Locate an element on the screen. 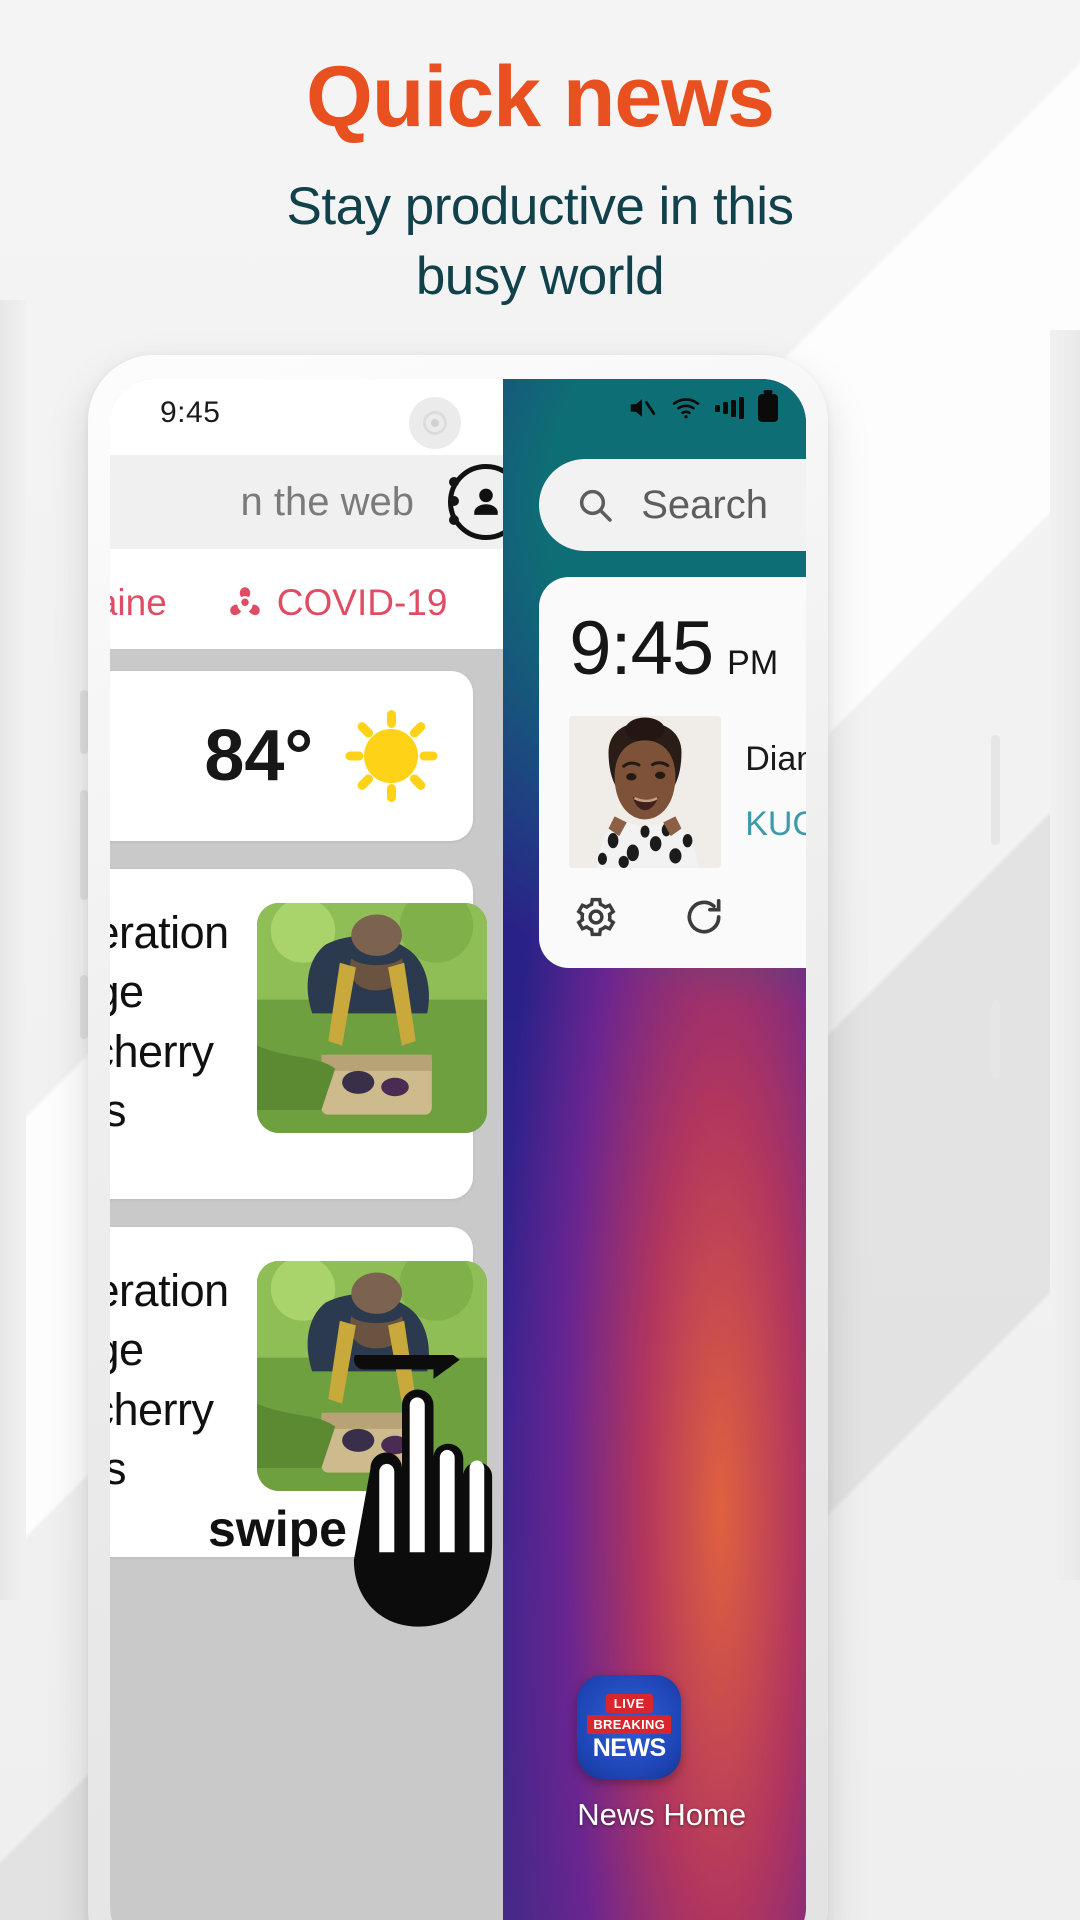  home-search-bar: Search is located at coordinates (672, 505).